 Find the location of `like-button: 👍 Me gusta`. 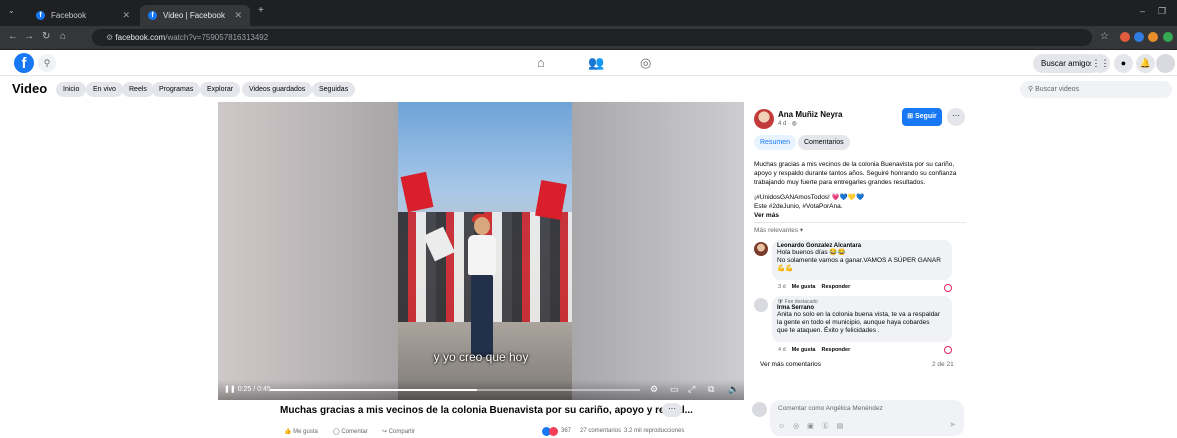

like-button: 👍 Me gusta is located at coordinates (301, 431).